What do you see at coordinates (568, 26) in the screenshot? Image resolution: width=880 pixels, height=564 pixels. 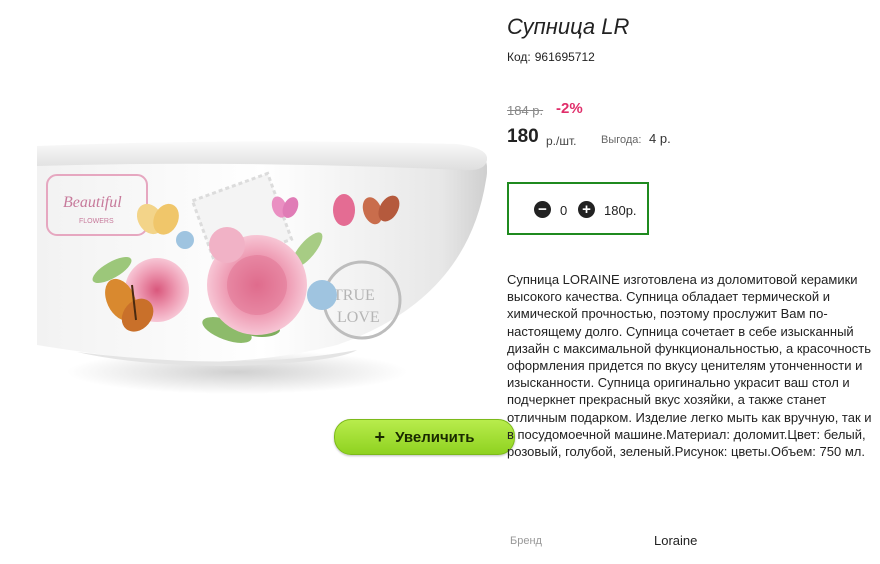 I see `product-title: Супница LR` at bounding box center [568, 26].